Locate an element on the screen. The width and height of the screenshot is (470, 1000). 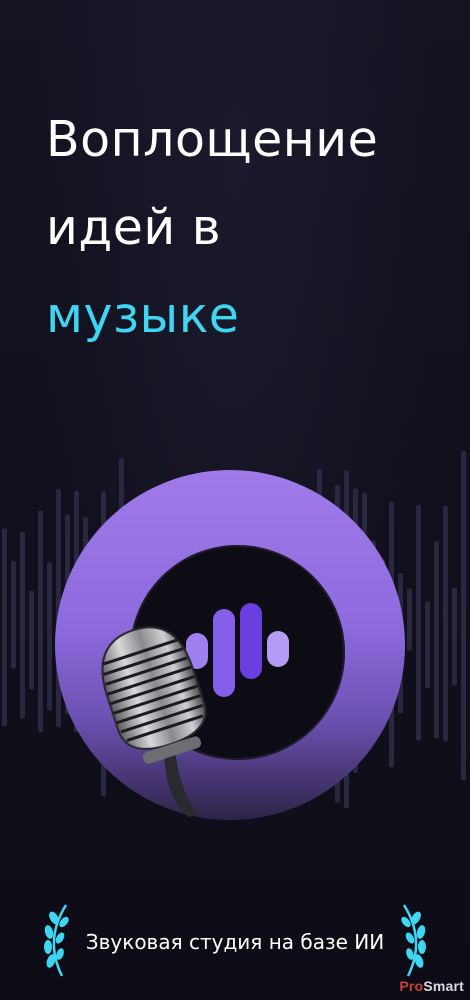
microphone-icon is located at coordinates (154, 722).